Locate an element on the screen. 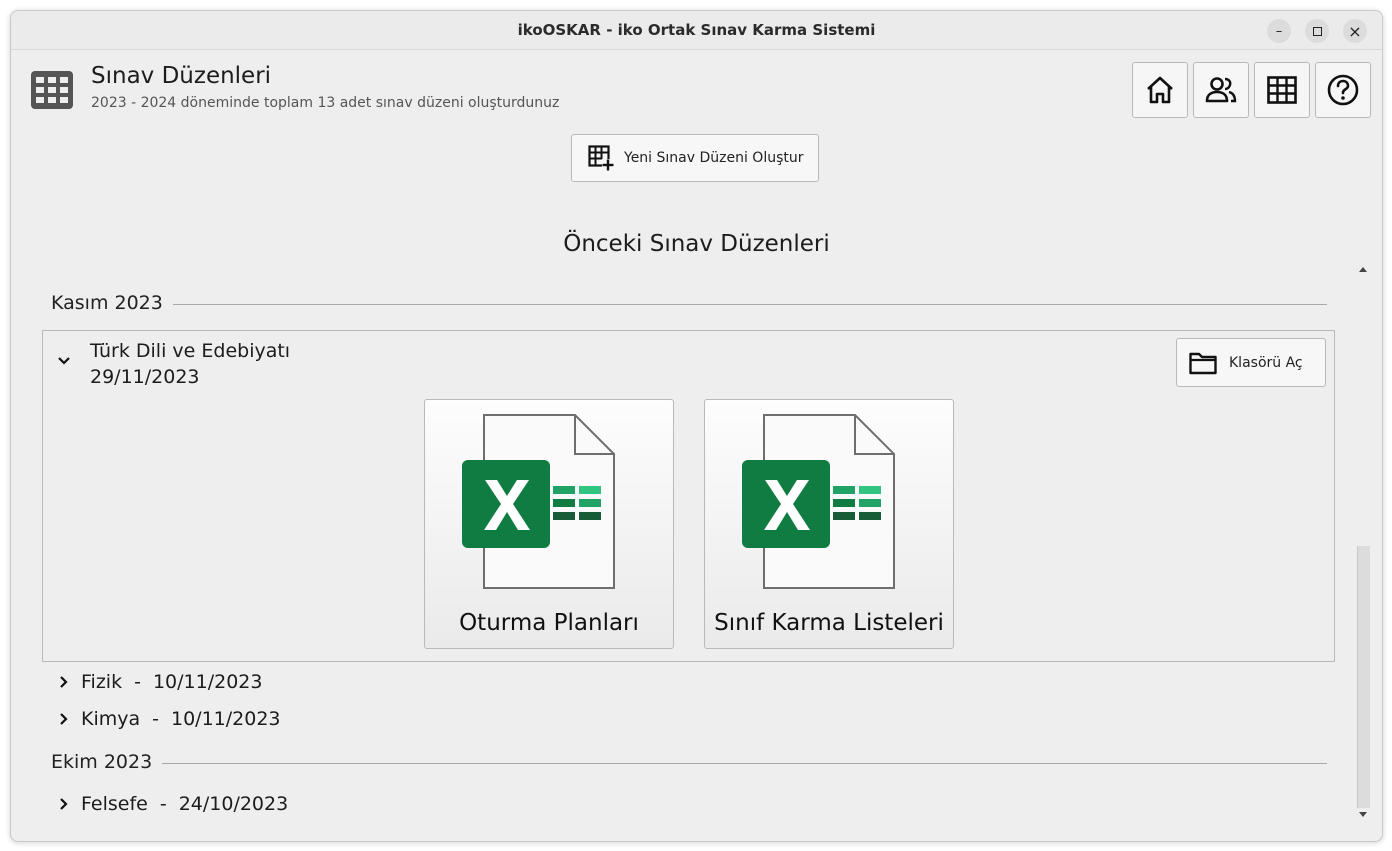  month-header: Kasım 2023 is located at coordinates (689, 303).